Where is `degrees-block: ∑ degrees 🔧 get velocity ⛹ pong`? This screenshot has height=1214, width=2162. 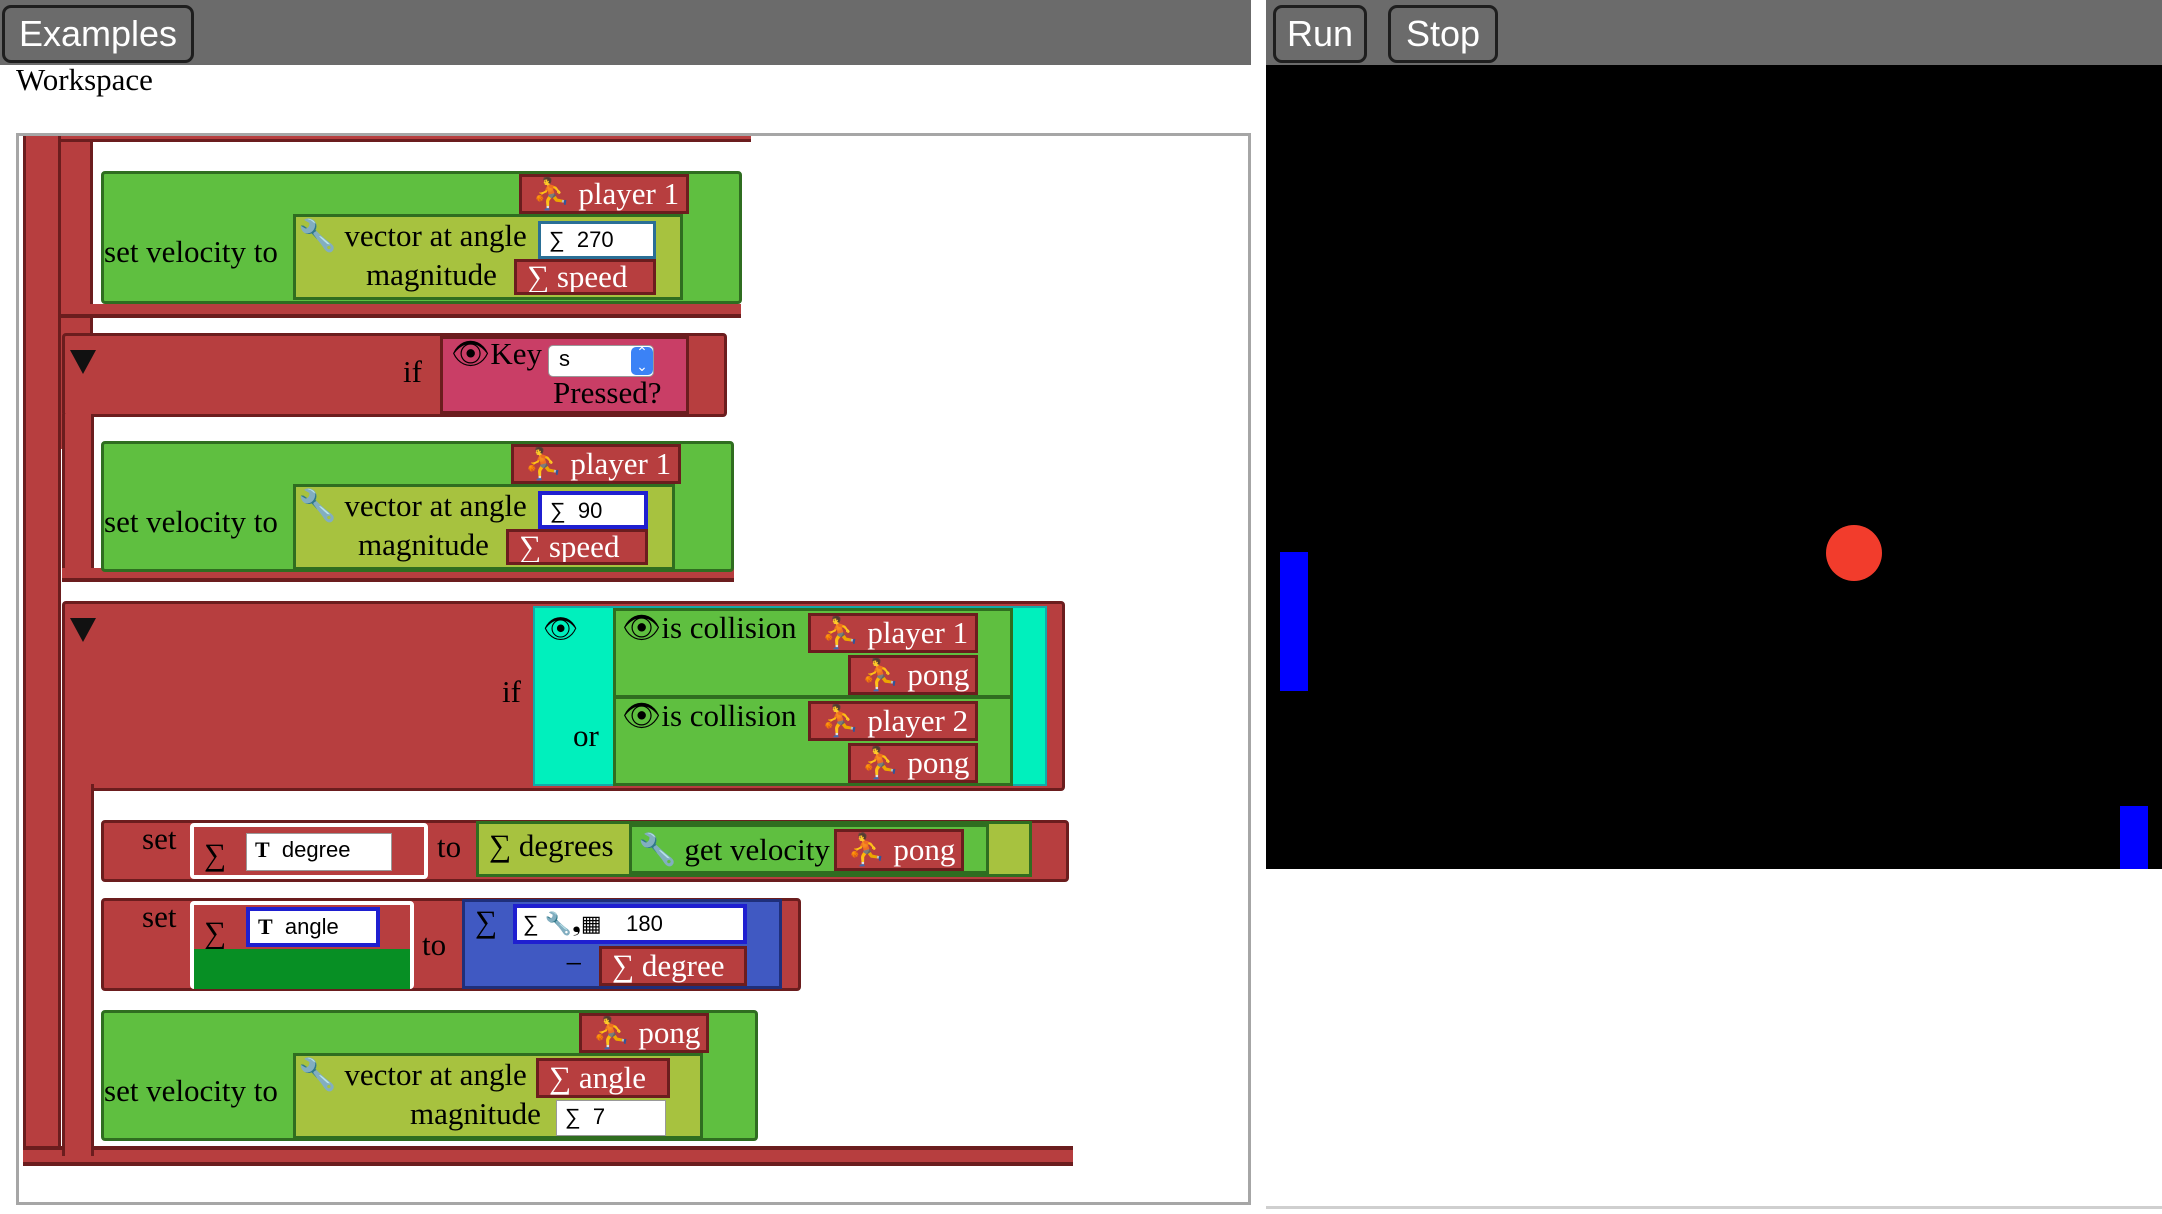 degrees-block: ∑ degrees 🔧 get velocity ⛹ pong is located at coordinates (754, 849).